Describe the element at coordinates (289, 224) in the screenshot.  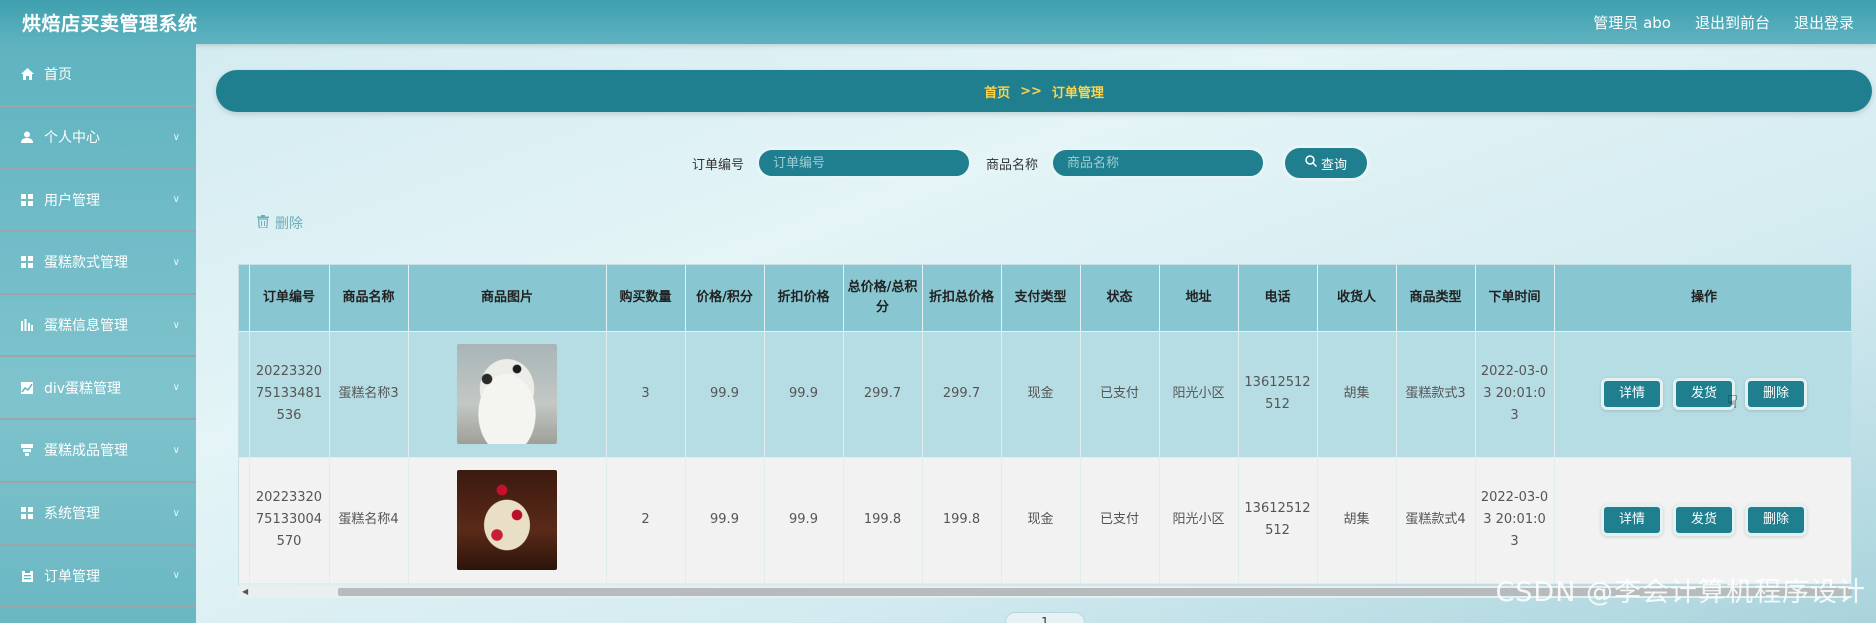
I see `bulk-delete-label: 删除` at that location.